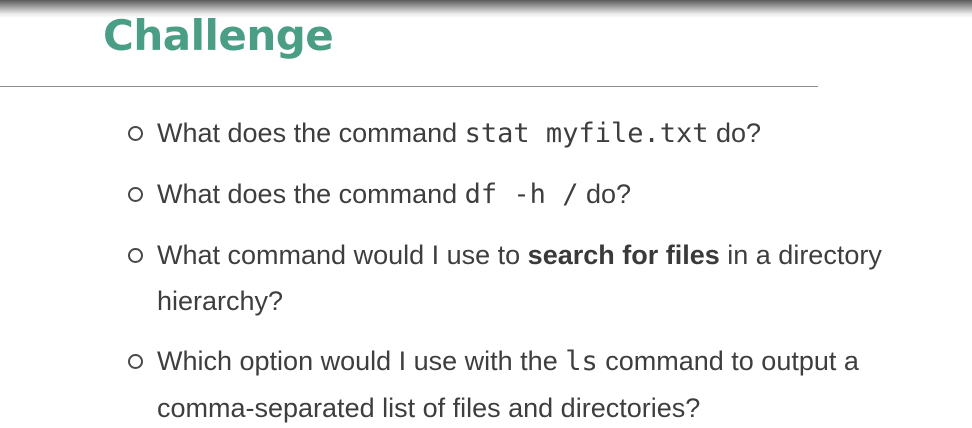 This screenshot has height=428, width=972. I want to click on bullet-text: Which option would I use with the, so click(361, 361).